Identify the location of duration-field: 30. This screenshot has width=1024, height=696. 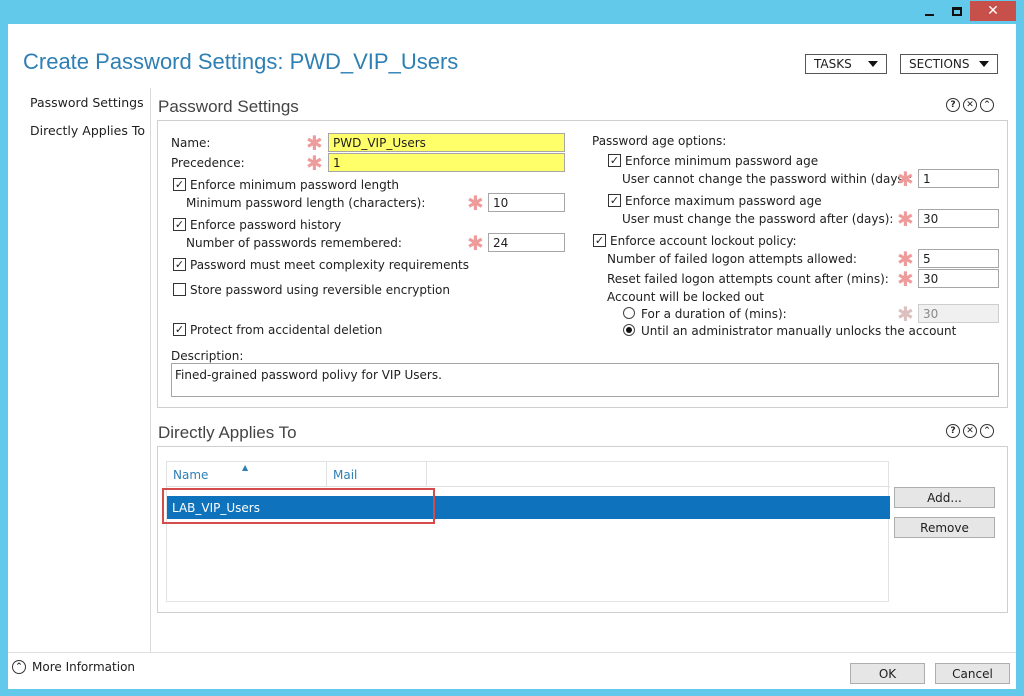
(958, 313).